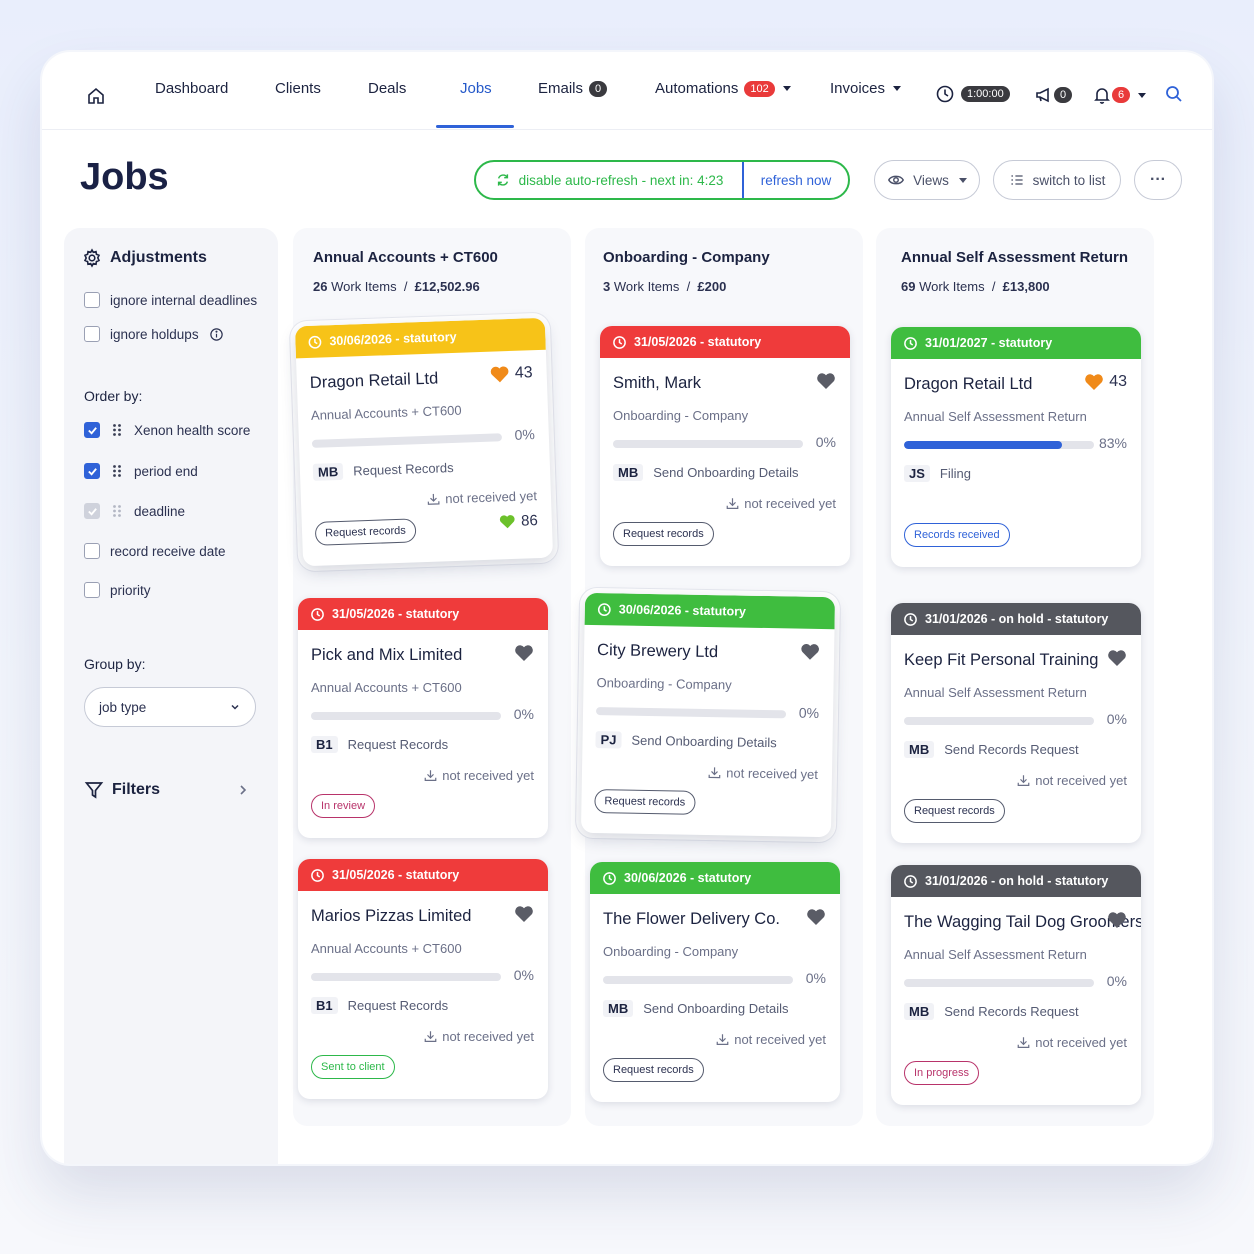 Image resolution: width=1254 pixels, height=1254 pixels. Describe the element at coordinates (1118, 381) in the screenshot. I see `health-score: 43` at that location.